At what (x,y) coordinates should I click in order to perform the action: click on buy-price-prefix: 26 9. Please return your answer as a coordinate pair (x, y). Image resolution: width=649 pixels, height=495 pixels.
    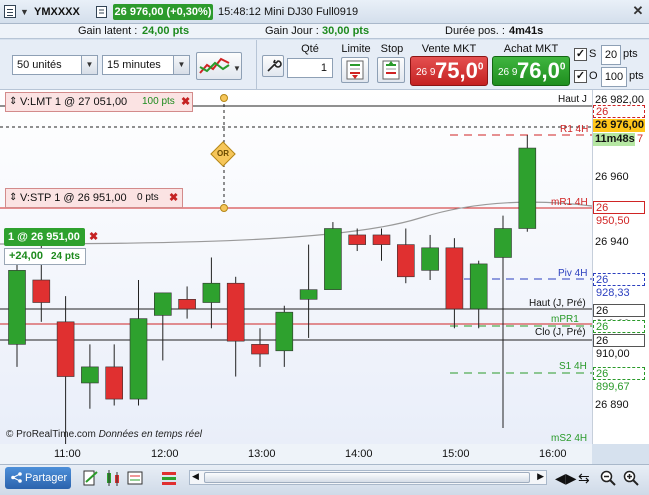
    Looking at the image, I should click on (508, 72).